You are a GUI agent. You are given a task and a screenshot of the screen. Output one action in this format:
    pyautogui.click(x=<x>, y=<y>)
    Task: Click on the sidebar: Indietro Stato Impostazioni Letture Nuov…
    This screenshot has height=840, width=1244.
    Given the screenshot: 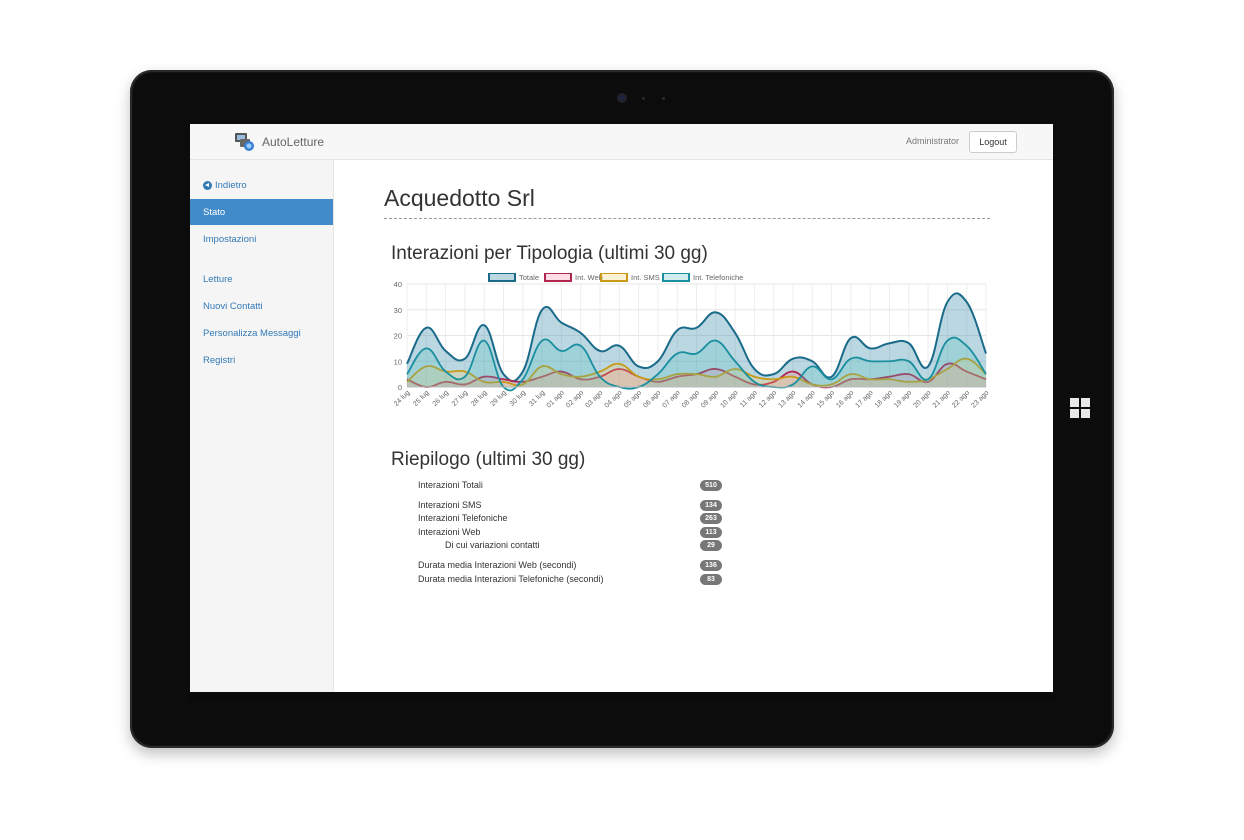 What is the action you would take?
    pyautogui.click(x=262, y=426)
    